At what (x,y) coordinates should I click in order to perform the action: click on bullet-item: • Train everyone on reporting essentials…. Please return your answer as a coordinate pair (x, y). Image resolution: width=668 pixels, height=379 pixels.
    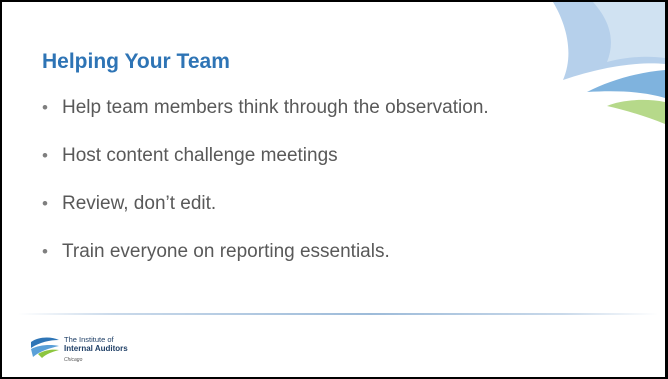
    Looking at the image, I should click on (300, 251).